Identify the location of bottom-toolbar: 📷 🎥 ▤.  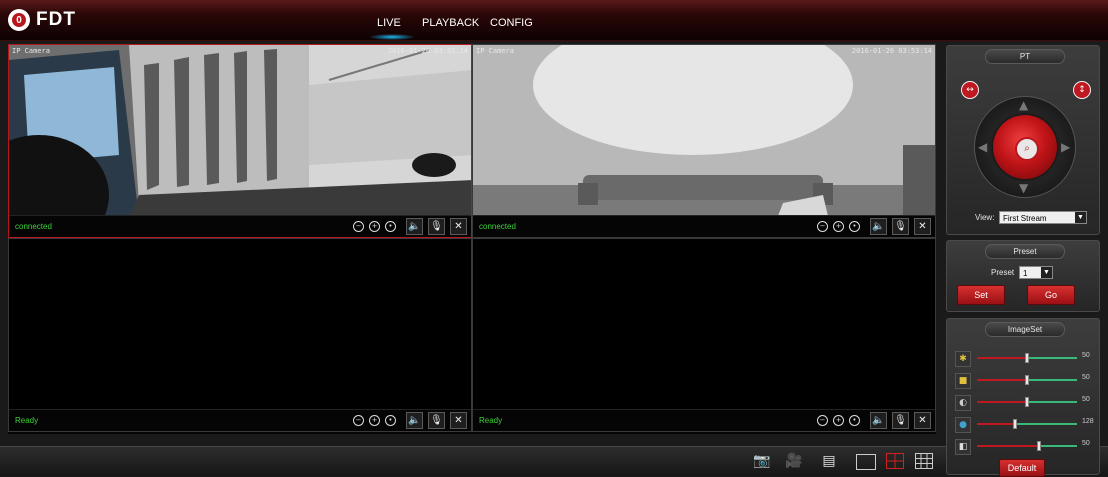
(554, 461).